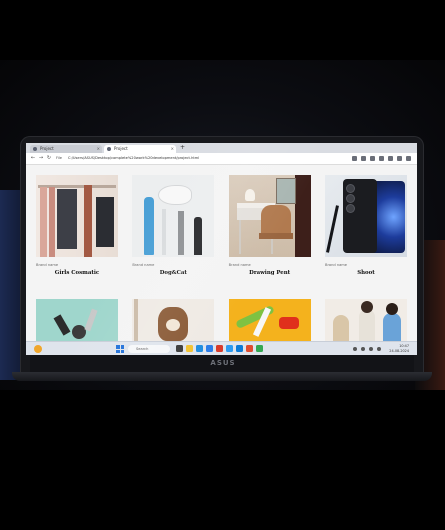 This screenshot has width=445, height=530. I want to click on taskbar-search: Search, so click(149, 349).